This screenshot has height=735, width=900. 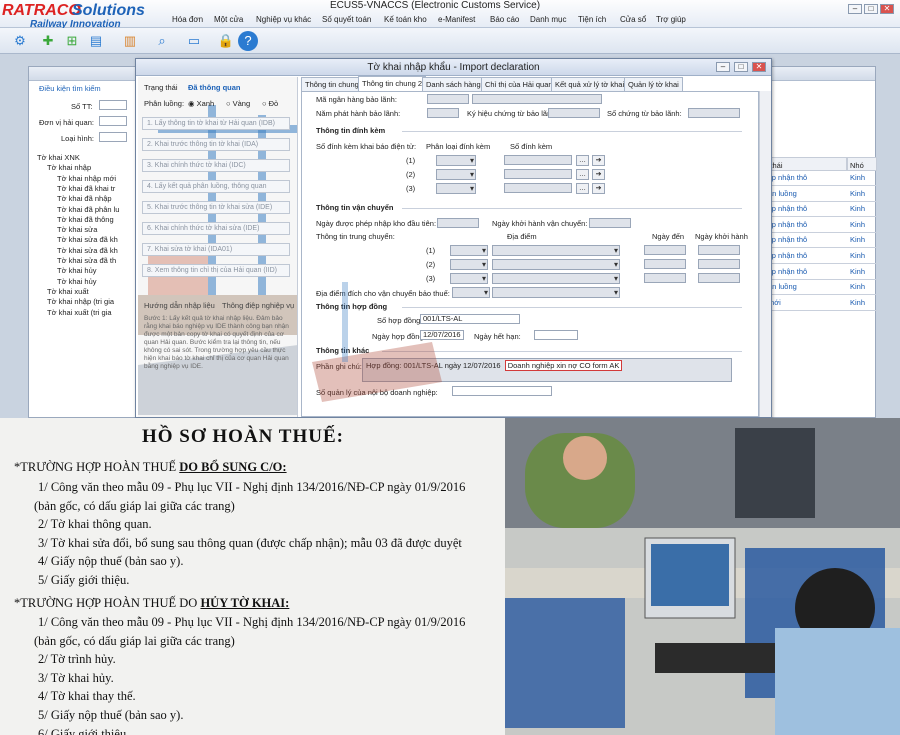 What do you see at coordinates (113, 121) in the screenshot?
I see `don-vi-input` at bounding box center [113, 121].